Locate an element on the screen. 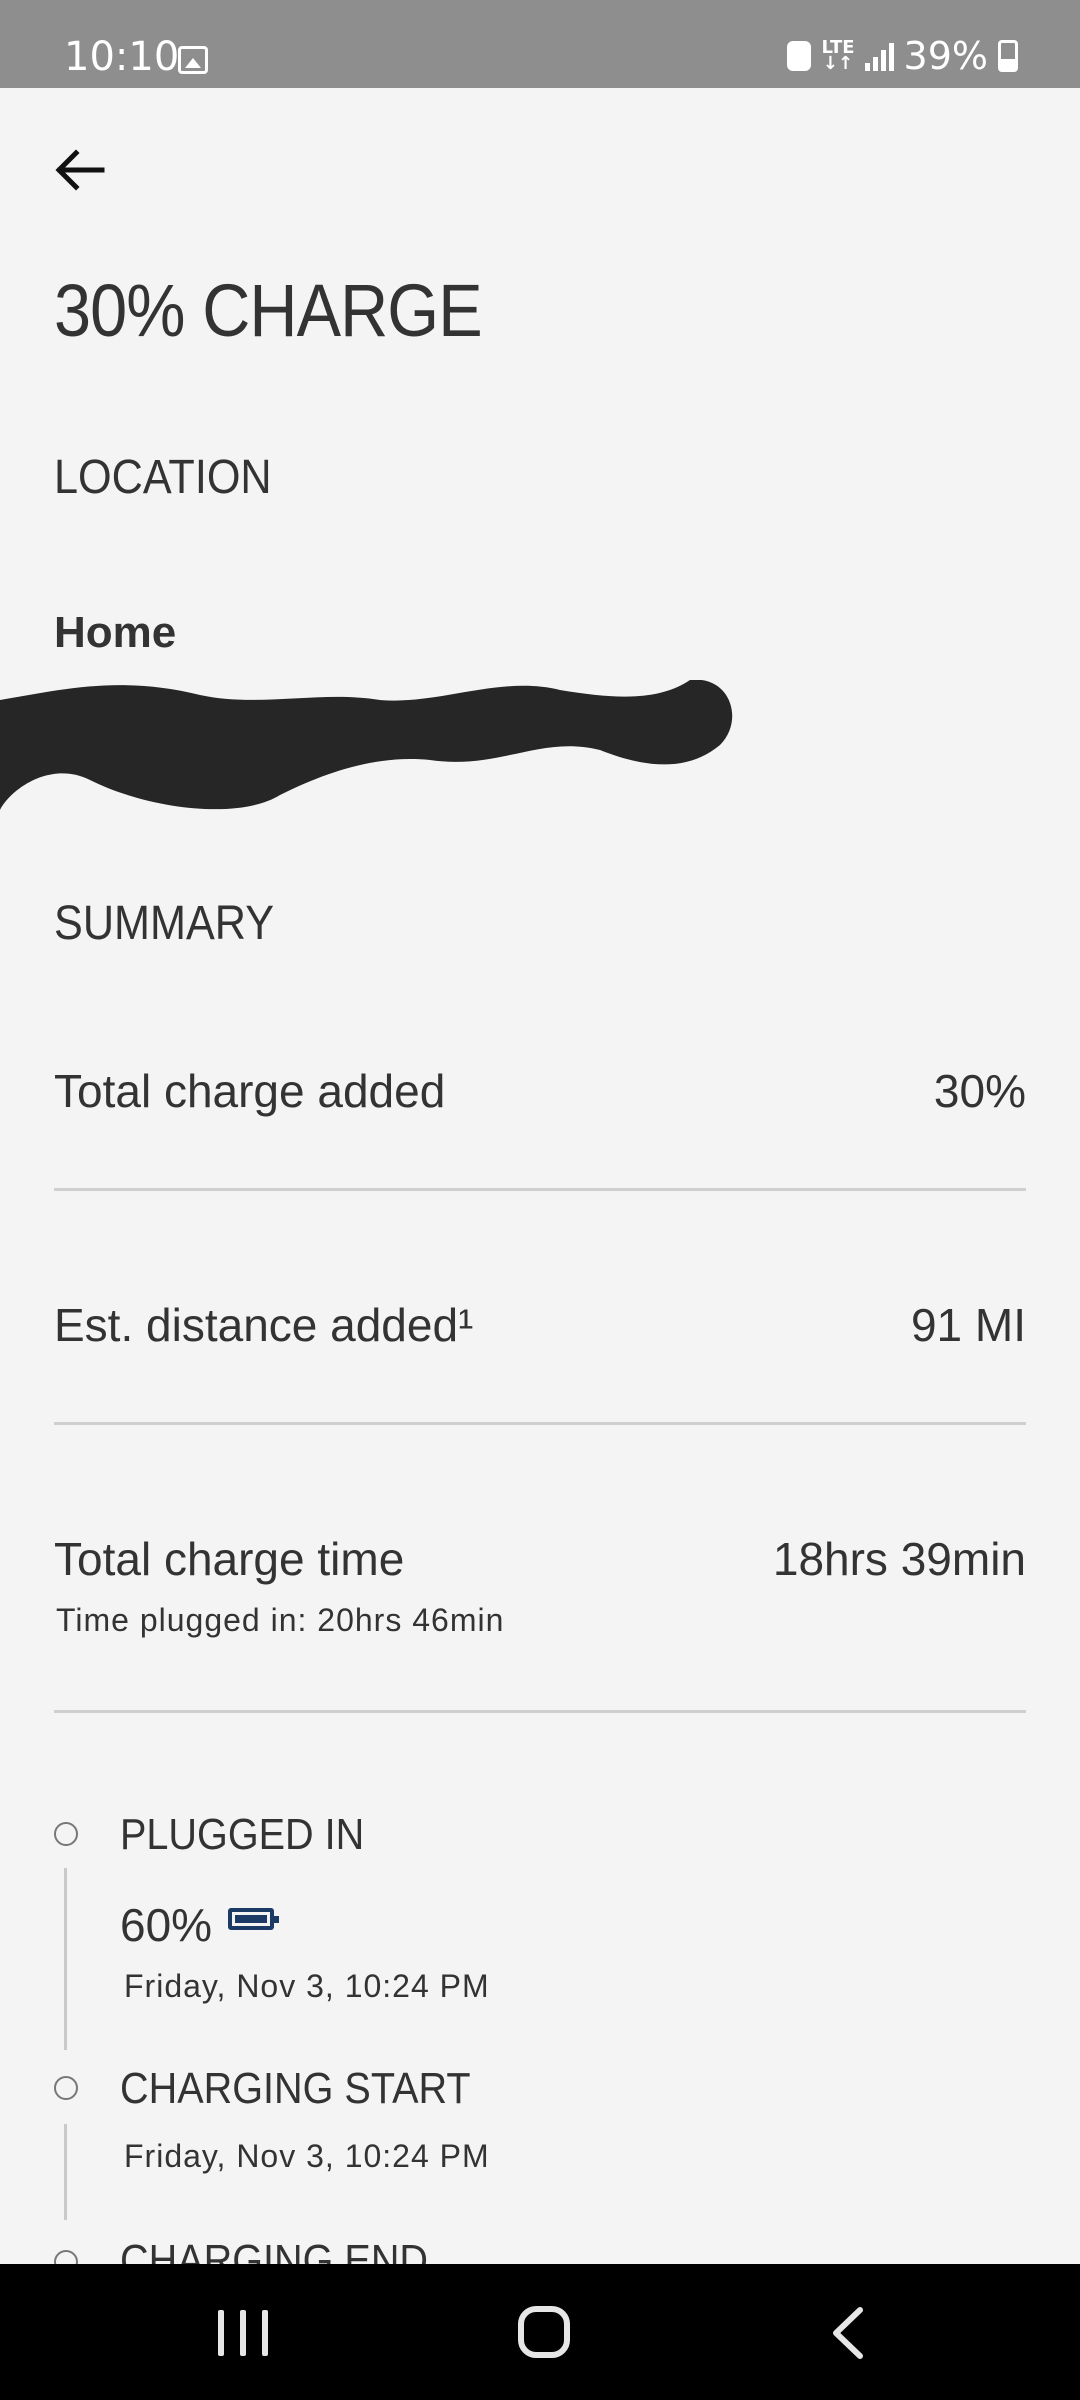 The image size is (1080, 2400). location-heading: LOCATION is located at coordinates (163, 477).